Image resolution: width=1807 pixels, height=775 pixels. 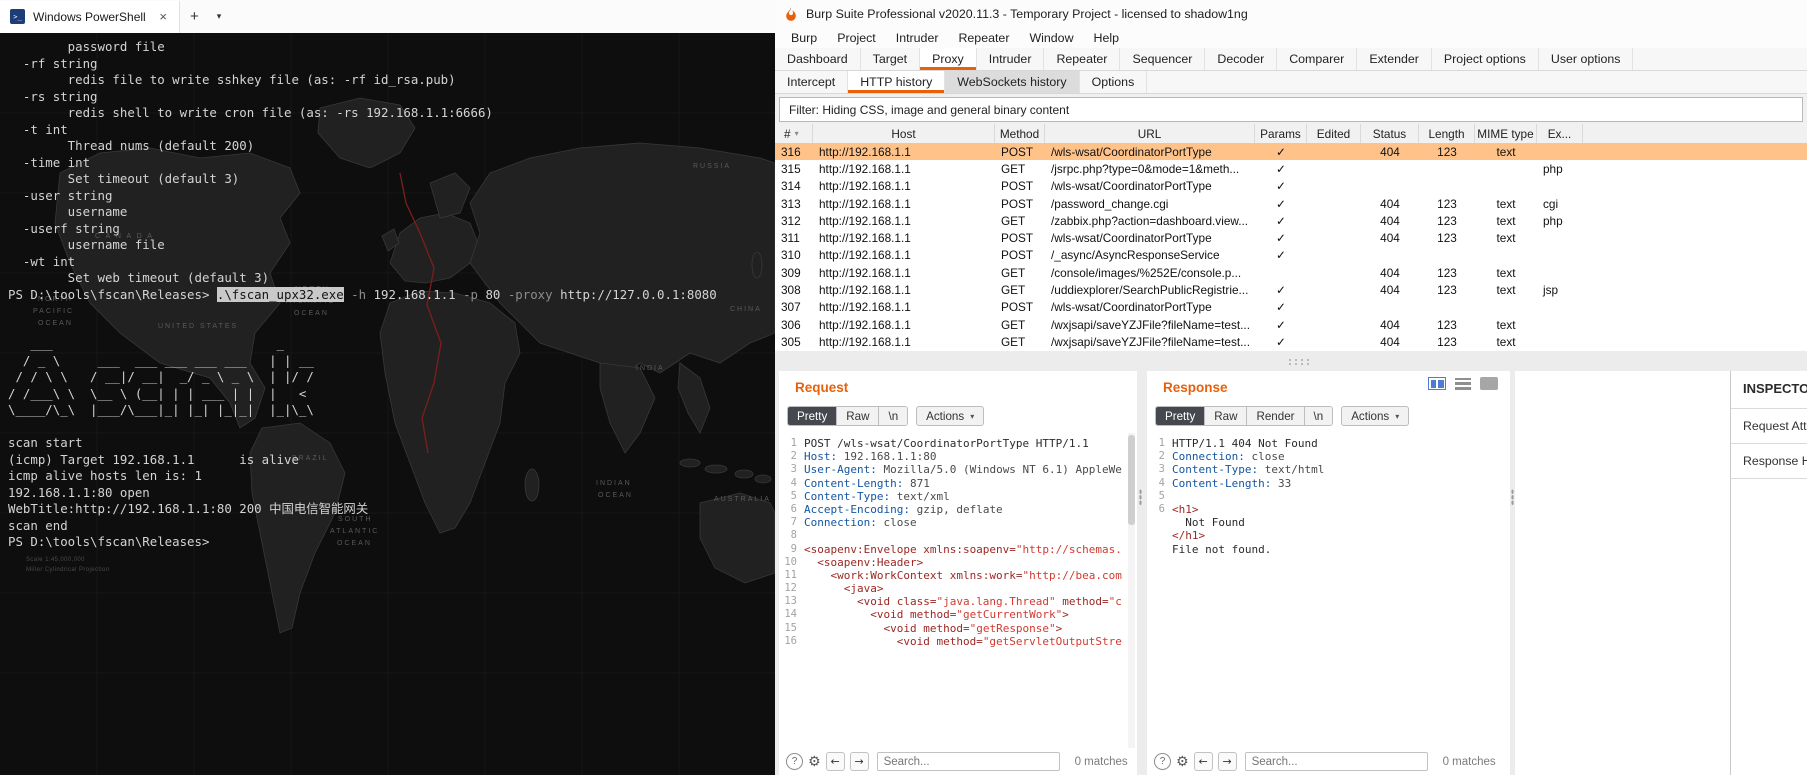 What do you see at coordinates (1318, 416) in the screenshot?
I see `response-tab-n: \n` at bounding box center [1318, 416].